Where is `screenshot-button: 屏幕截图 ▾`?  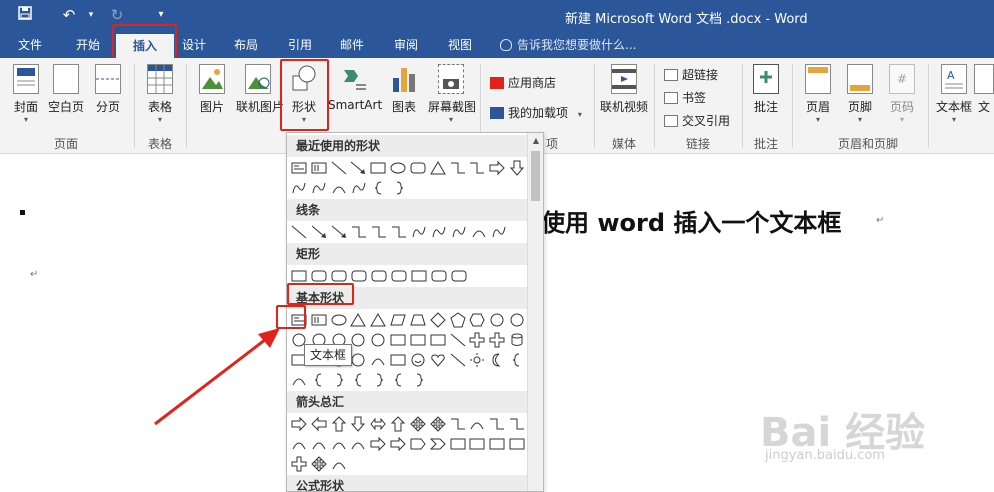
screenshot-button: 屏幕截图 ▾ is located at coordinates (452, 97).